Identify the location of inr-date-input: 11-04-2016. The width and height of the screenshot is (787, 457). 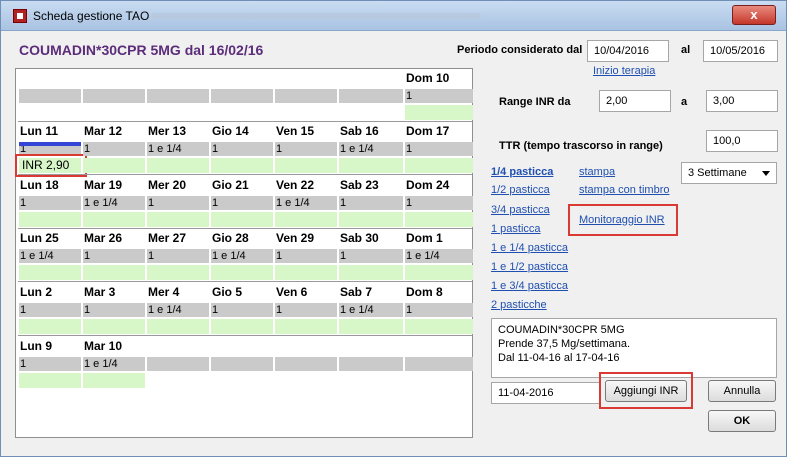
(546, 393).